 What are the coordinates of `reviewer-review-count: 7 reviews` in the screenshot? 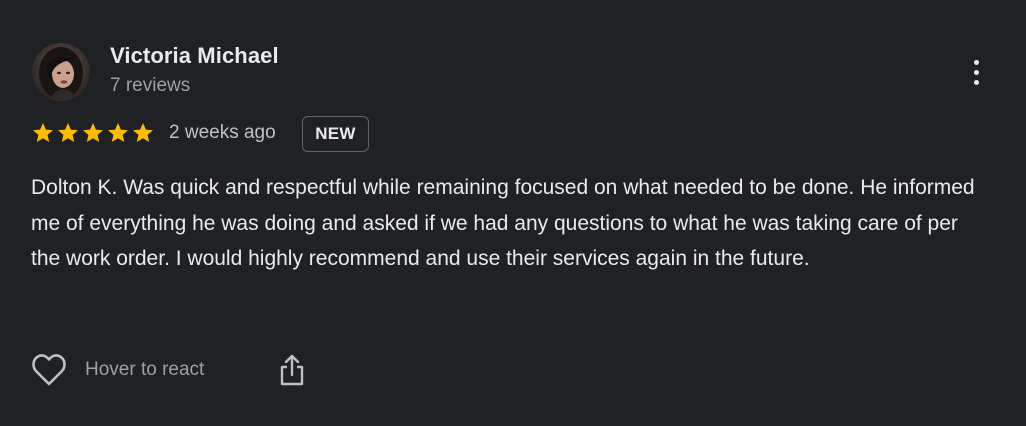 It's located at (150, 86).